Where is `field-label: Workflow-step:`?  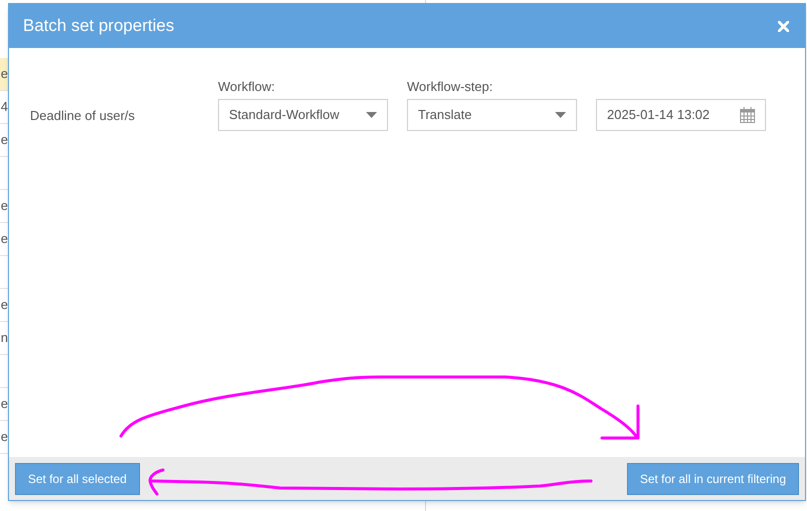 field-label: Workflow-step: is located at coordinates (450, 85).